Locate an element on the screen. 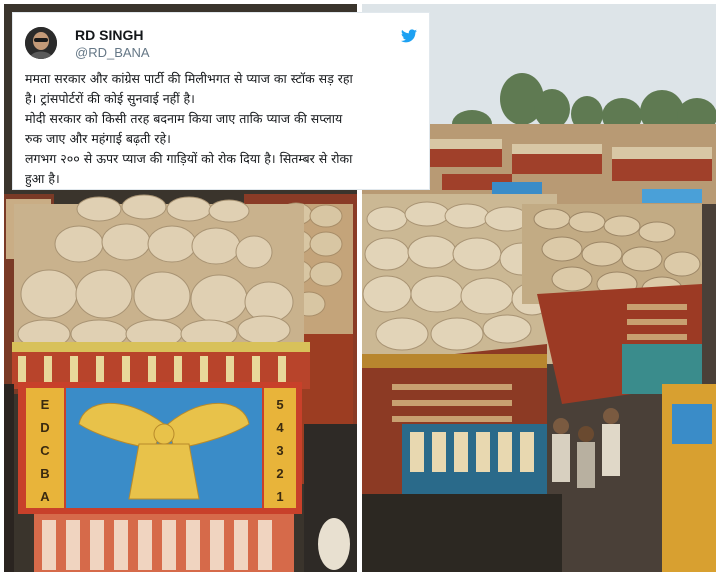 The image size is (720, 576). truck-number: 5 is located at coordinates (279, 404).